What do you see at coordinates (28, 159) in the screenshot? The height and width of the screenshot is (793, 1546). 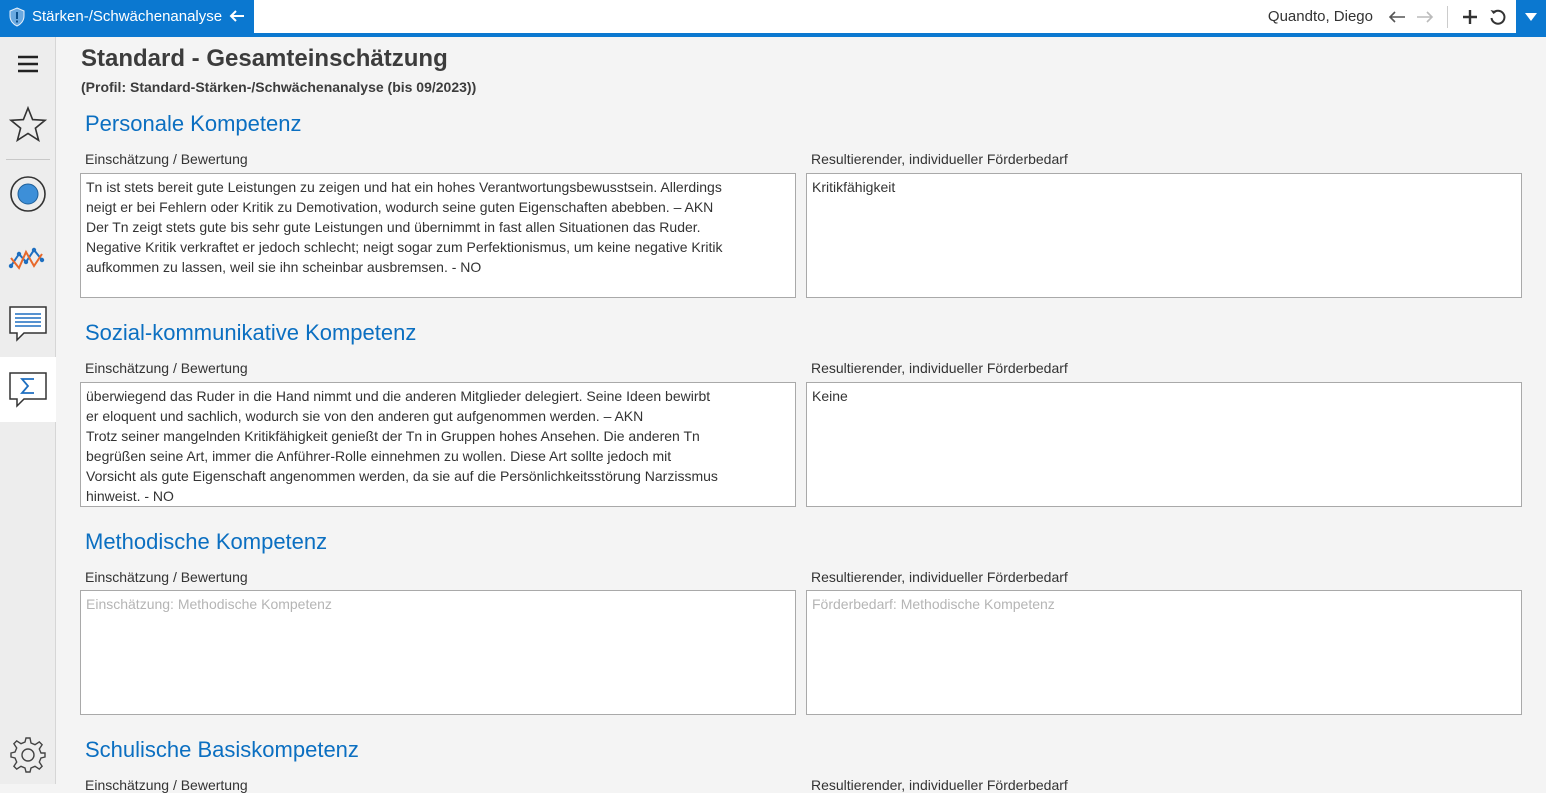 I see `sidebar-divider` at bounding box center [28, 159].